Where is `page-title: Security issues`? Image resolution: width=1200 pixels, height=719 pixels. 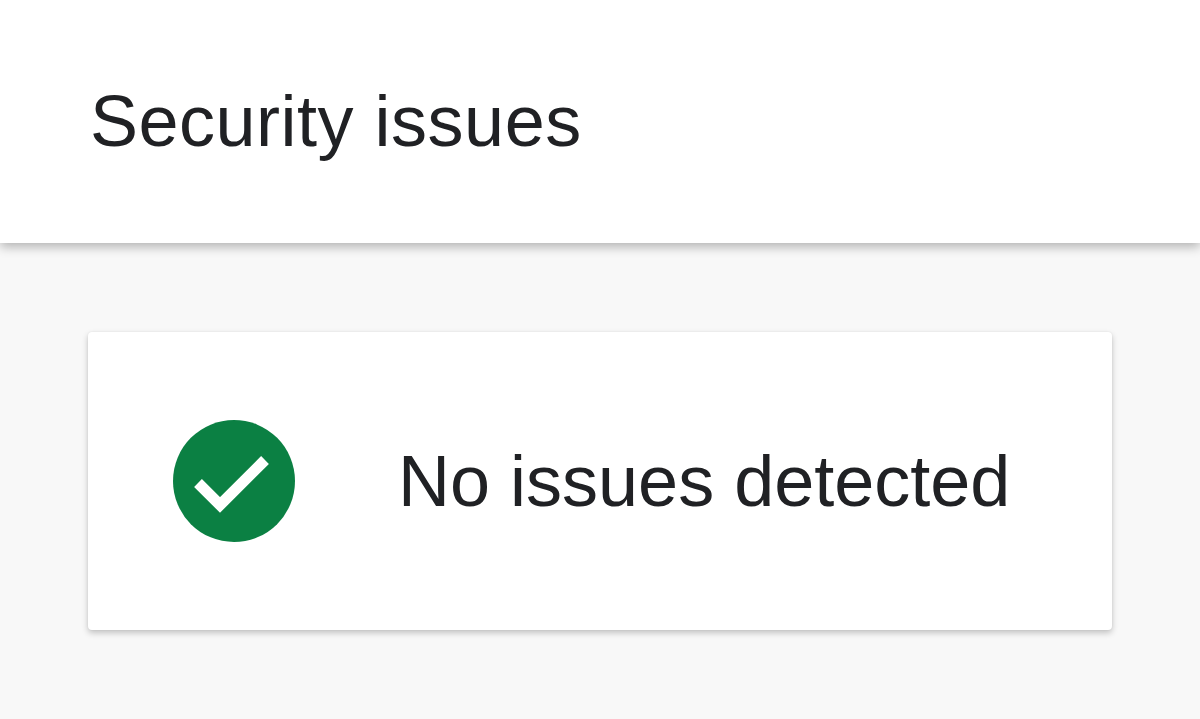
page-title: Security issues is located at coordinates (336, 122).